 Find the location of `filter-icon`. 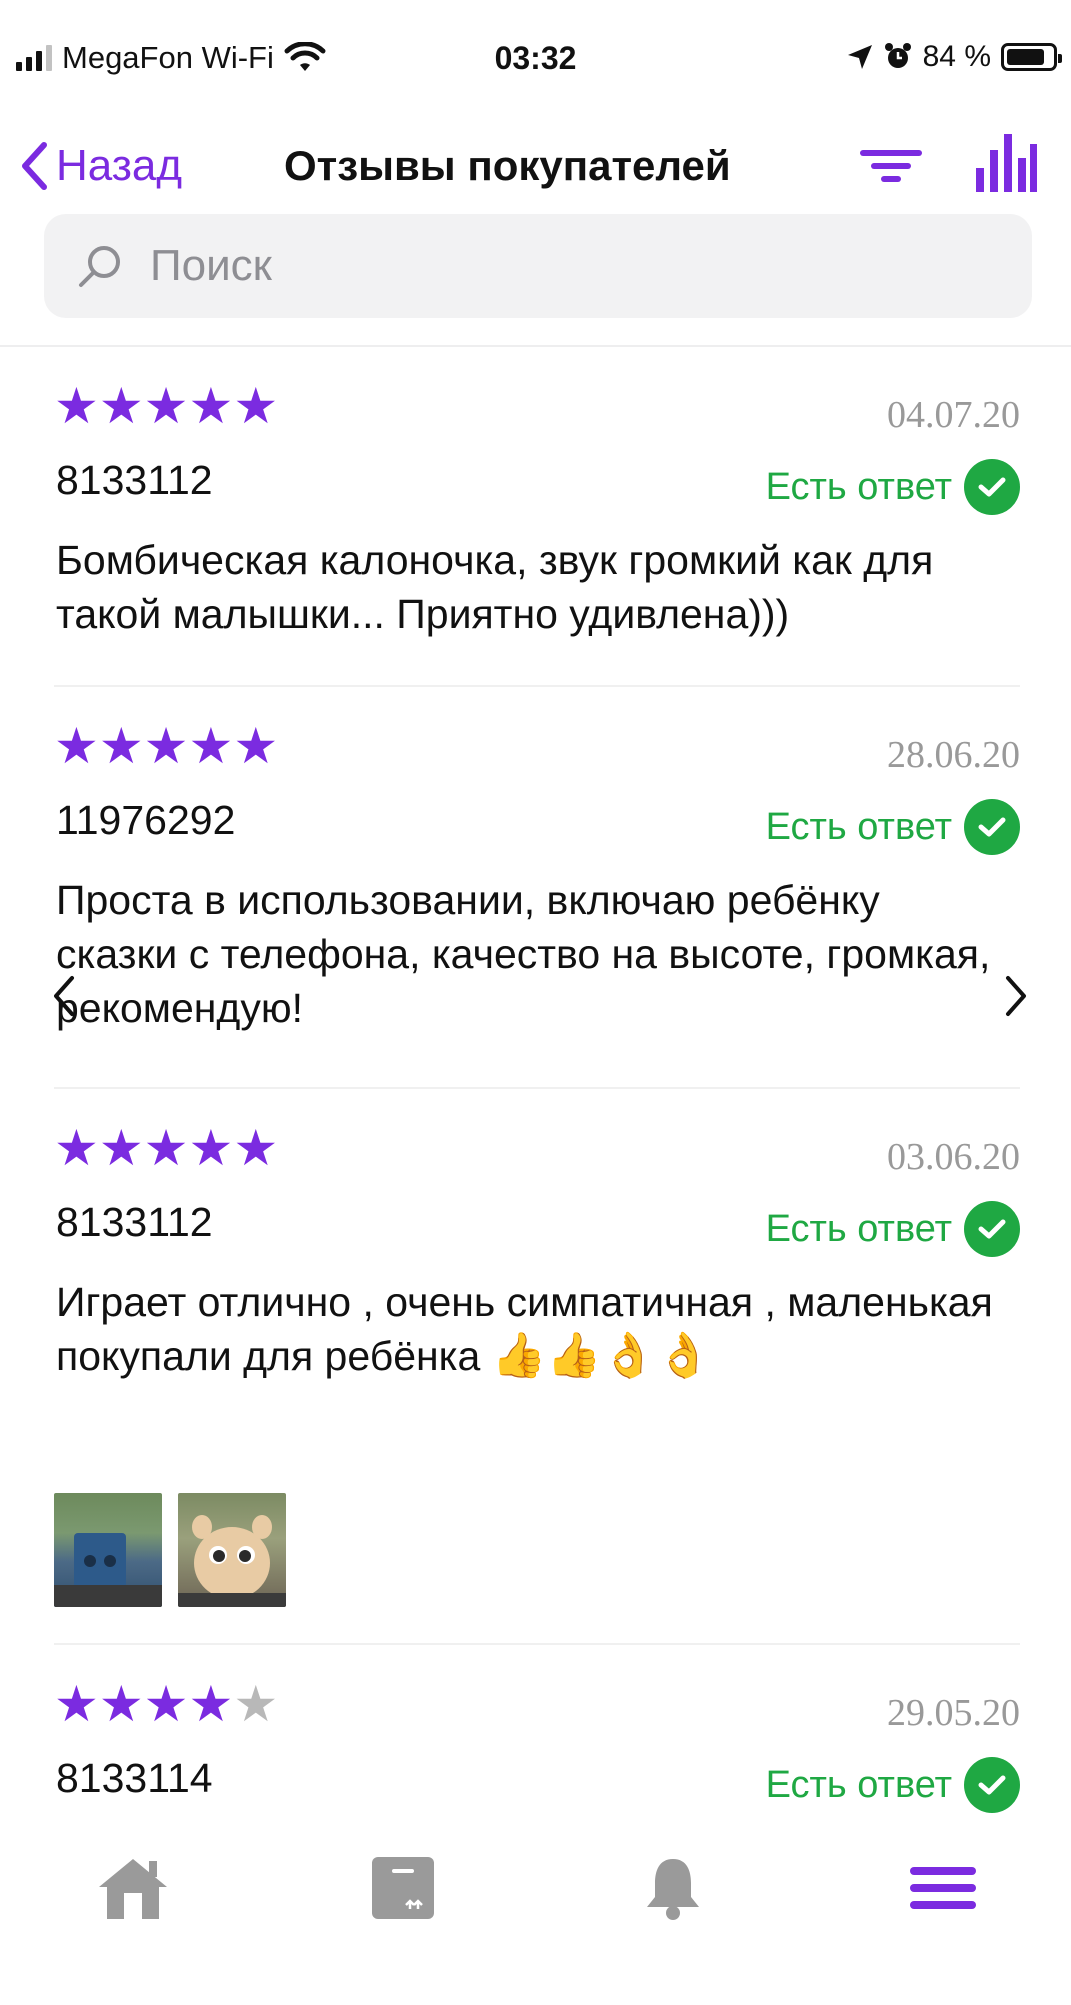

filter-icon is located at coordinates (891, 166).